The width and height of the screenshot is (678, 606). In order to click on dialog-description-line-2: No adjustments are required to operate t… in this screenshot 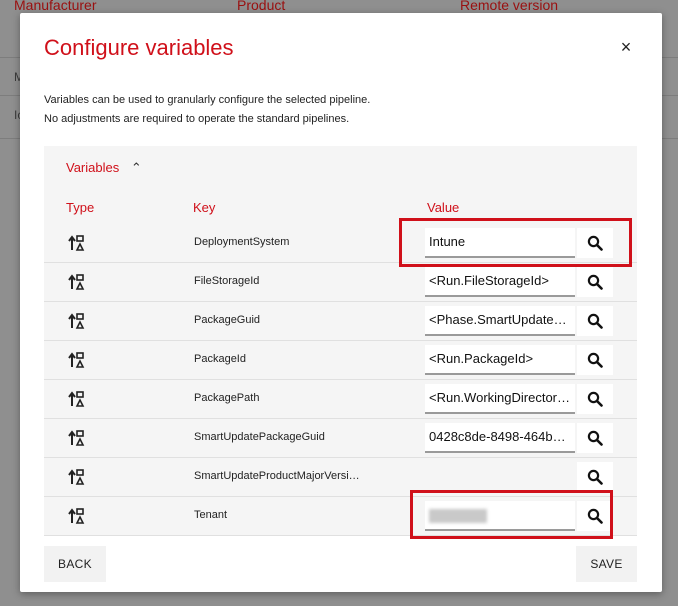, I will do `click(197, 119)`.